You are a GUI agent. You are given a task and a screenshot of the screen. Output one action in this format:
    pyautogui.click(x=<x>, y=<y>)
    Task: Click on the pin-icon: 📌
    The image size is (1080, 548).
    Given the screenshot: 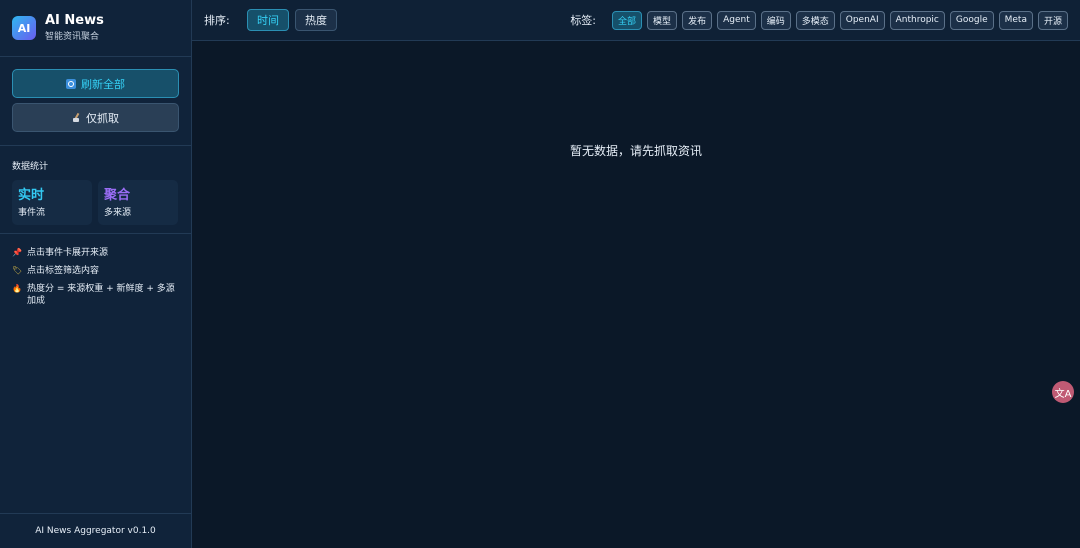 What is the action you would take?
    pyautogui.click(x=17, y=252)
    